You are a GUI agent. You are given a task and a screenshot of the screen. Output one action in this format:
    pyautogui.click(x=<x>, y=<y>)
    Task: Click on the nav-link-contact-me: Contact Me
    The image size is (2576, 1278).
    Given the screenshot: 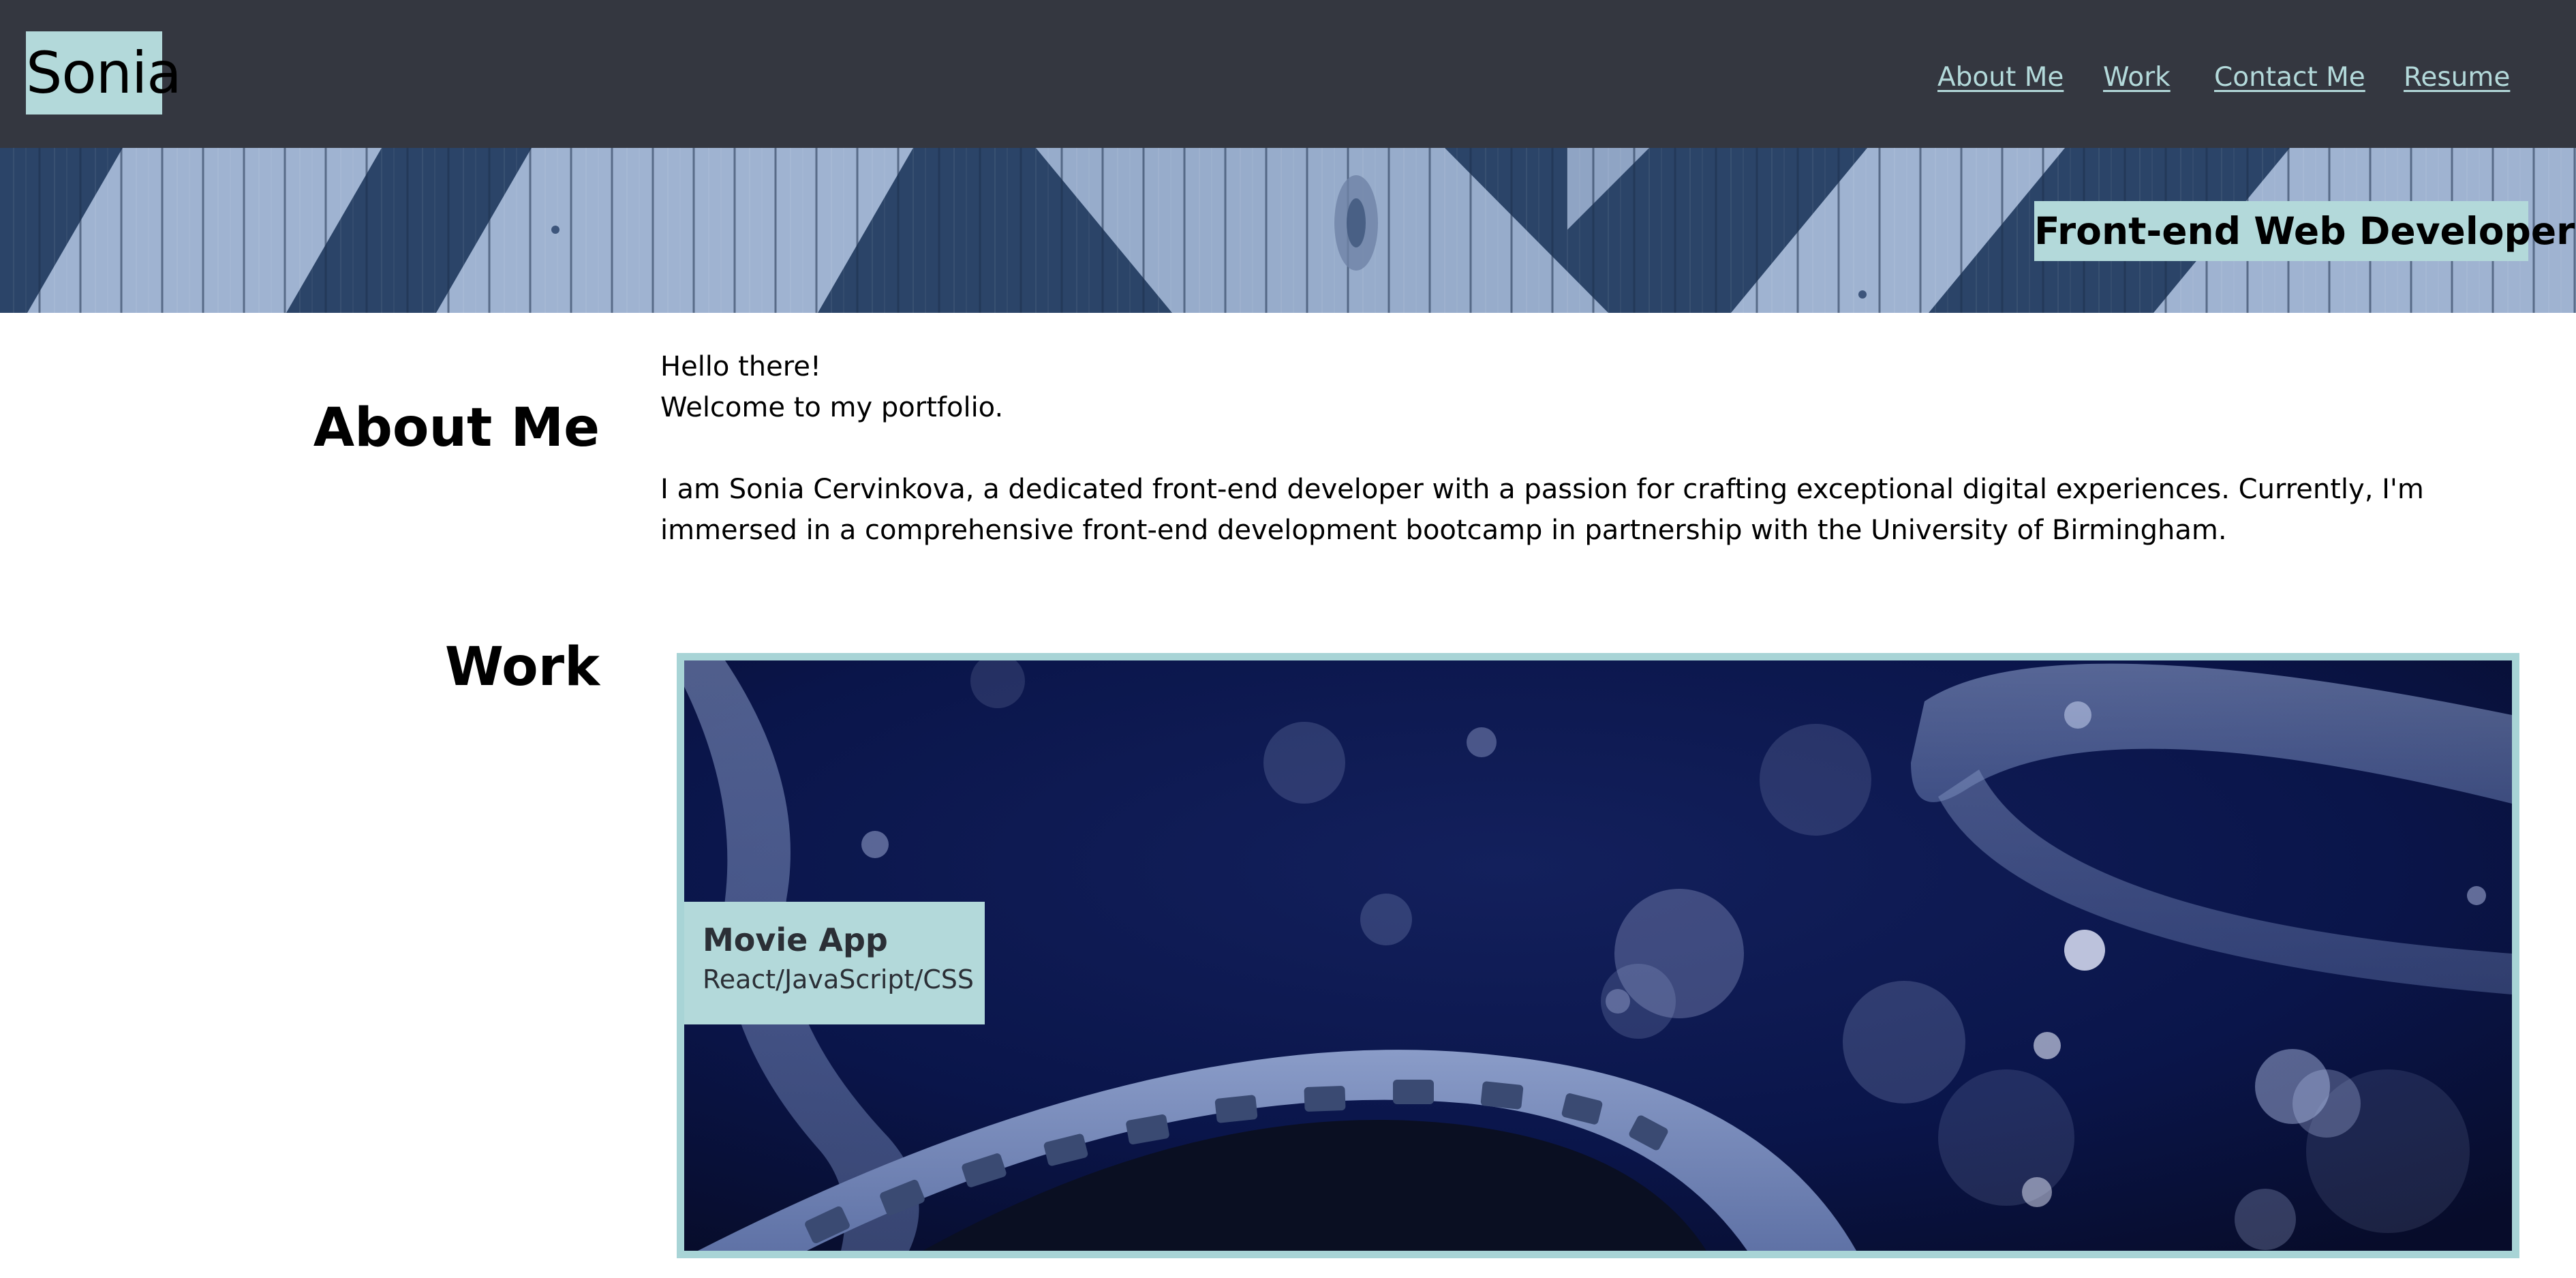 What is the action you would take?
    pyautogui.click(x=2289, y=77)
    